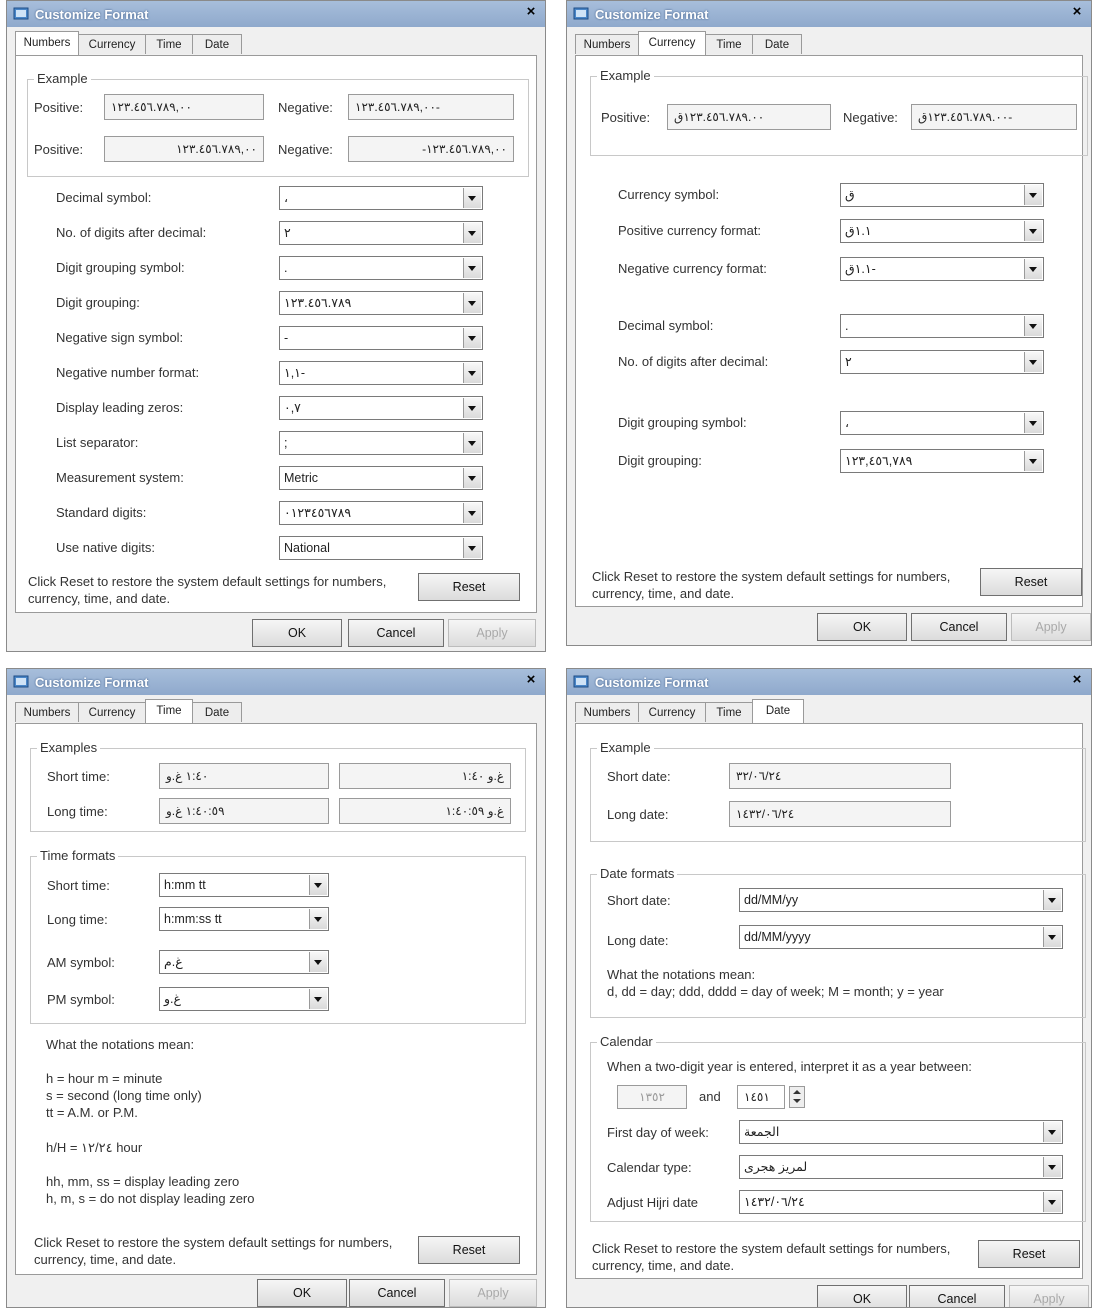 The image size is (1094, 1310). What do you see at coordinates (244, 919) in the screenshot?
I see `long-time-format-select: h:mm:ss tt` at bounding box center [244, 919].